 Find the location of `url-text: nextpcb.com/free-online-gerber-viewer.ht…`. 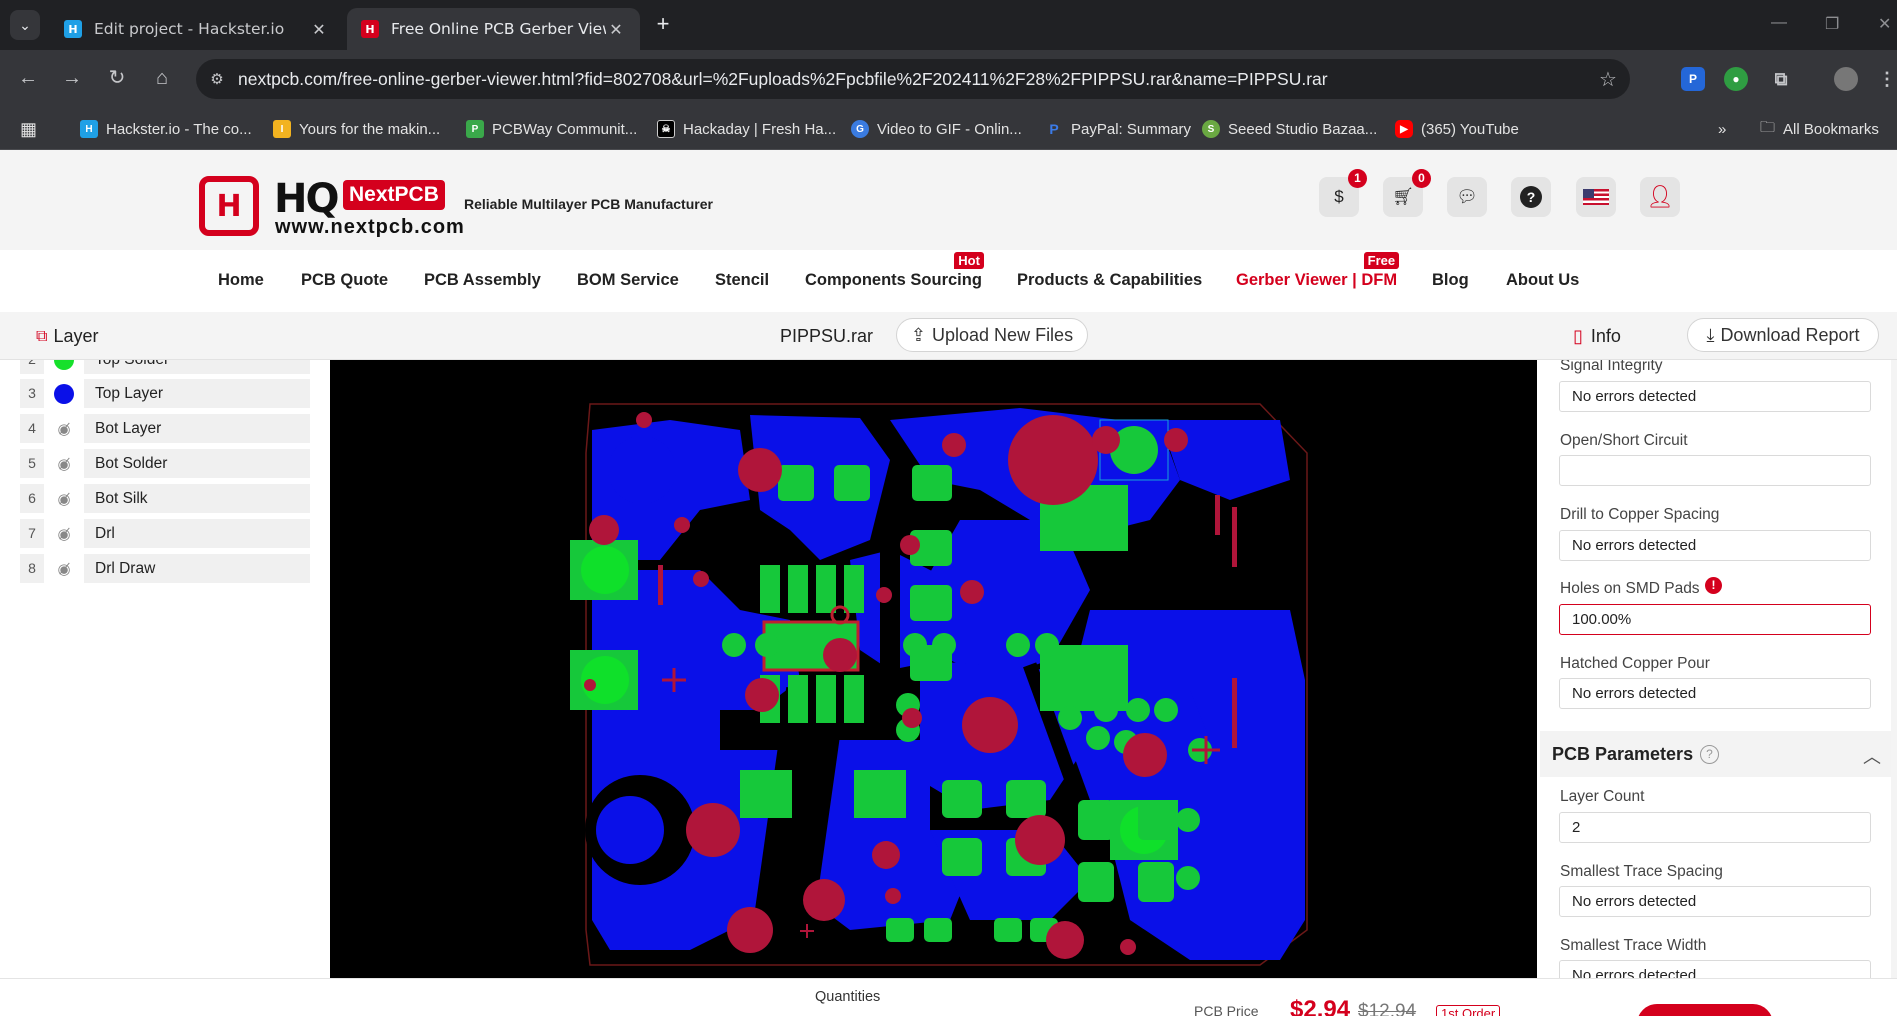

url-text: nextpcb.com/free-online-gerber-viewer.ht… is located at coordinates (912, 79).